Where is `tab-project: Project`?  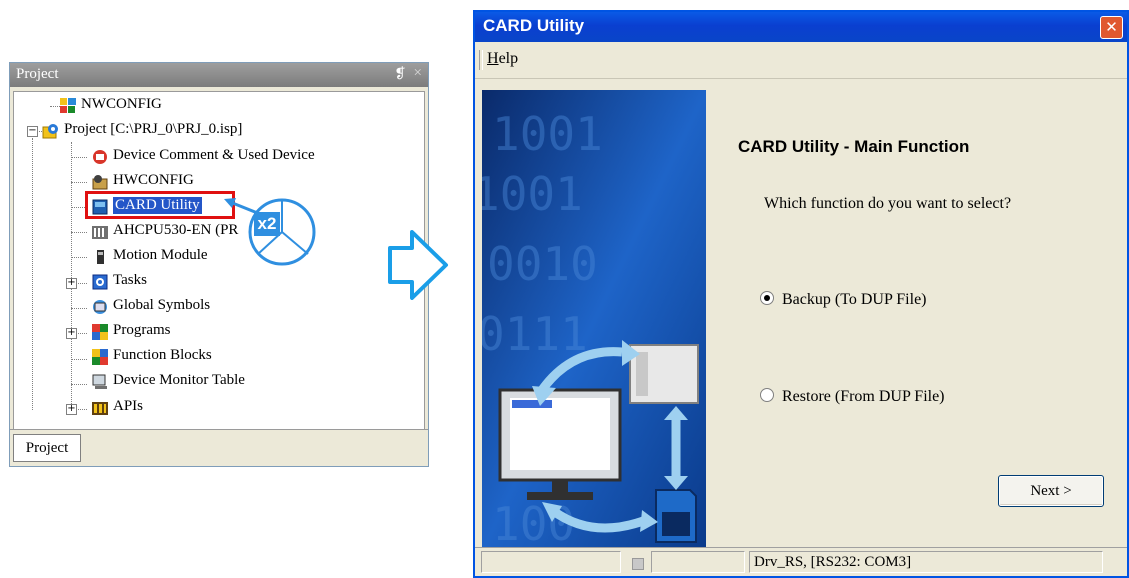
tab-project: Project is located at coordinates (47, 448).